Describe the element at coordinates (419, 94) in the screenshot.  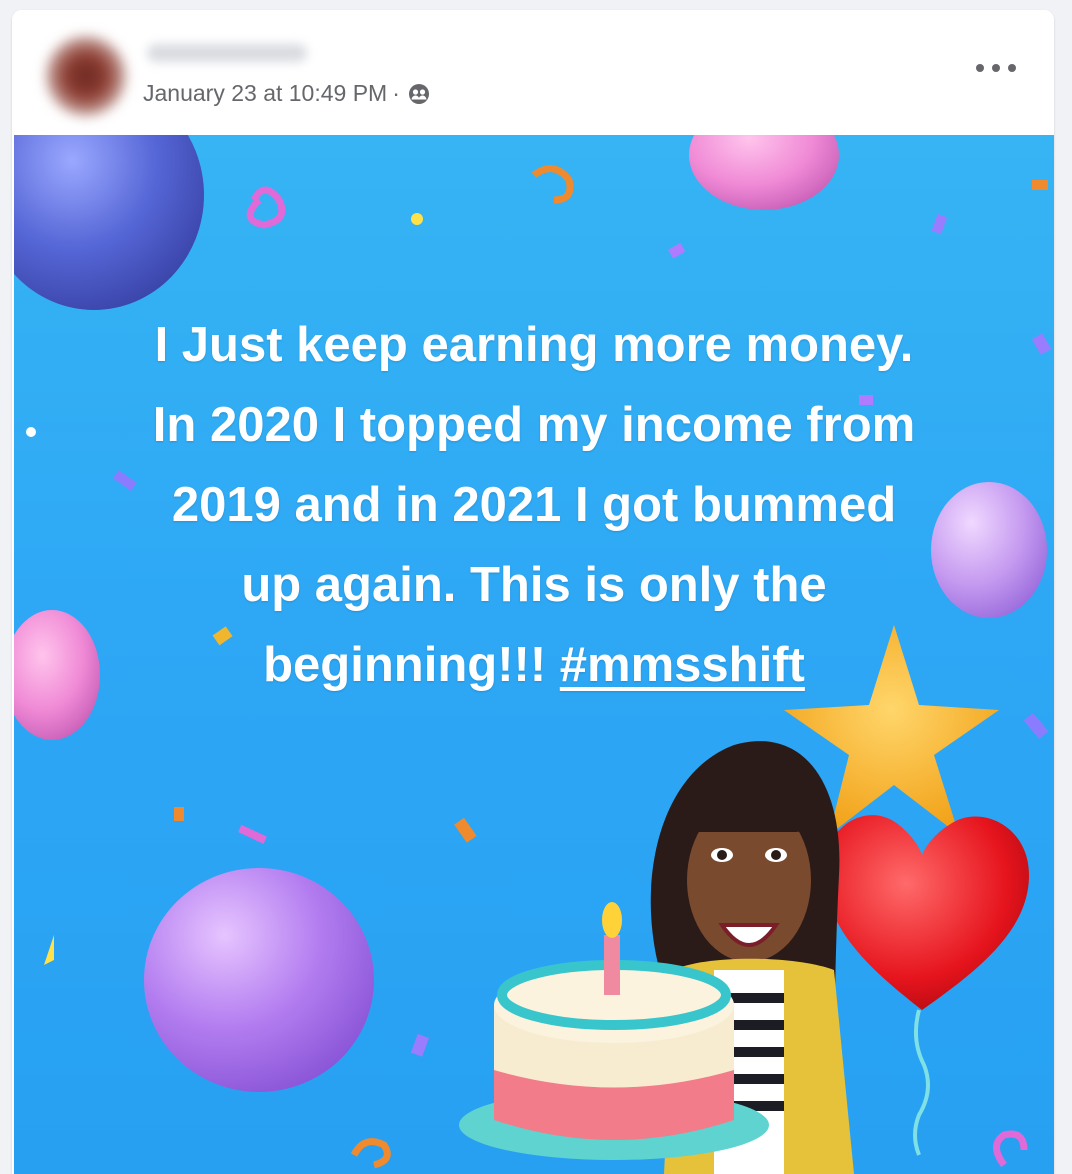
I see `friends-icon` at that location.